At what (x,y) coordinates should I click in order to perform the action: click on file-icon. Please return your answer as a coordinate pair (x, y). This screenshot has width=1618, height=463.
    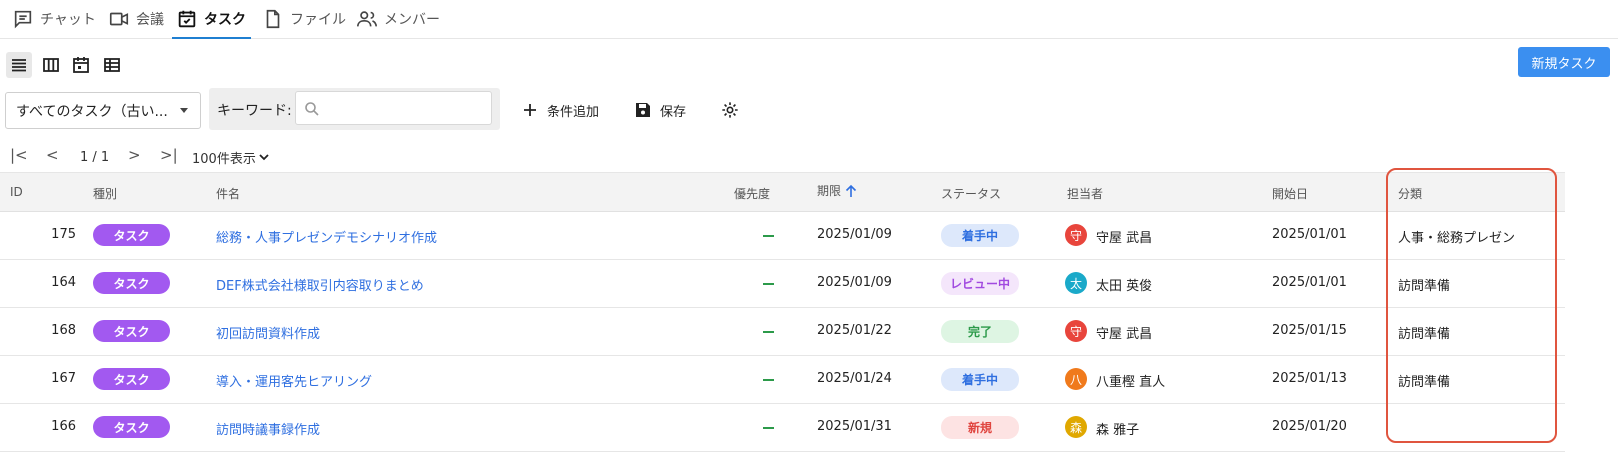
    Looking at the image, I should click on (273, 19).